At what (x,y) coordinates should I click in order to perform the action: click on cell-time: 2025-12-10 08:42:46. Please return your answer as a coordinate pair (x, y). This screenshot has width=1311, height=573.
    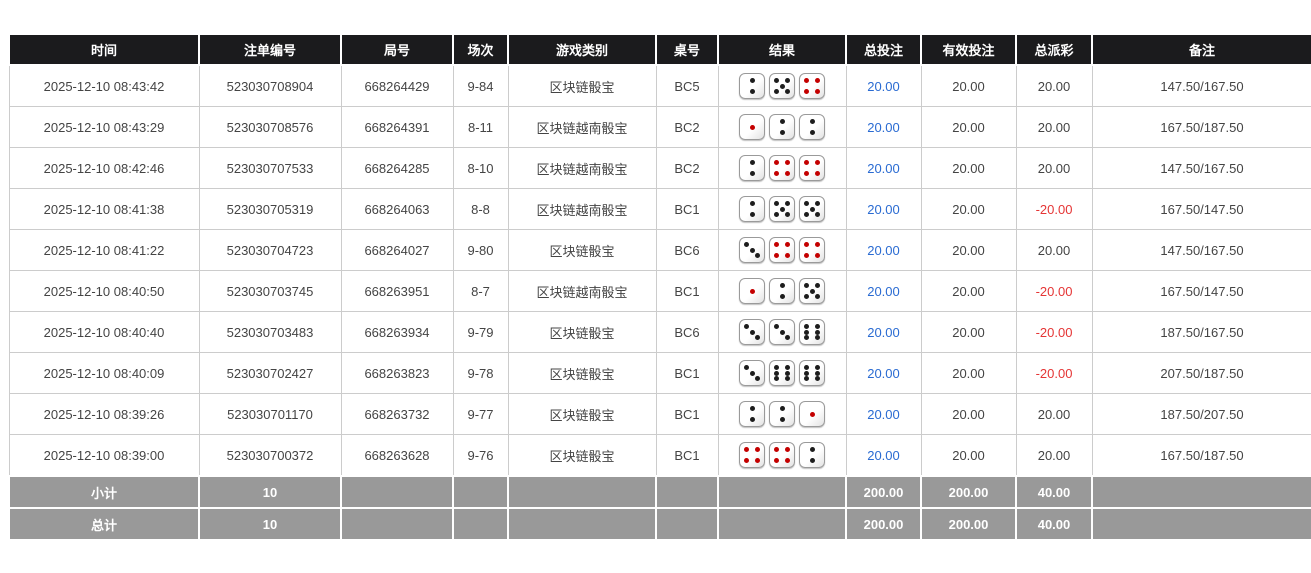
    Looking at the image, I should click on (104, 168).